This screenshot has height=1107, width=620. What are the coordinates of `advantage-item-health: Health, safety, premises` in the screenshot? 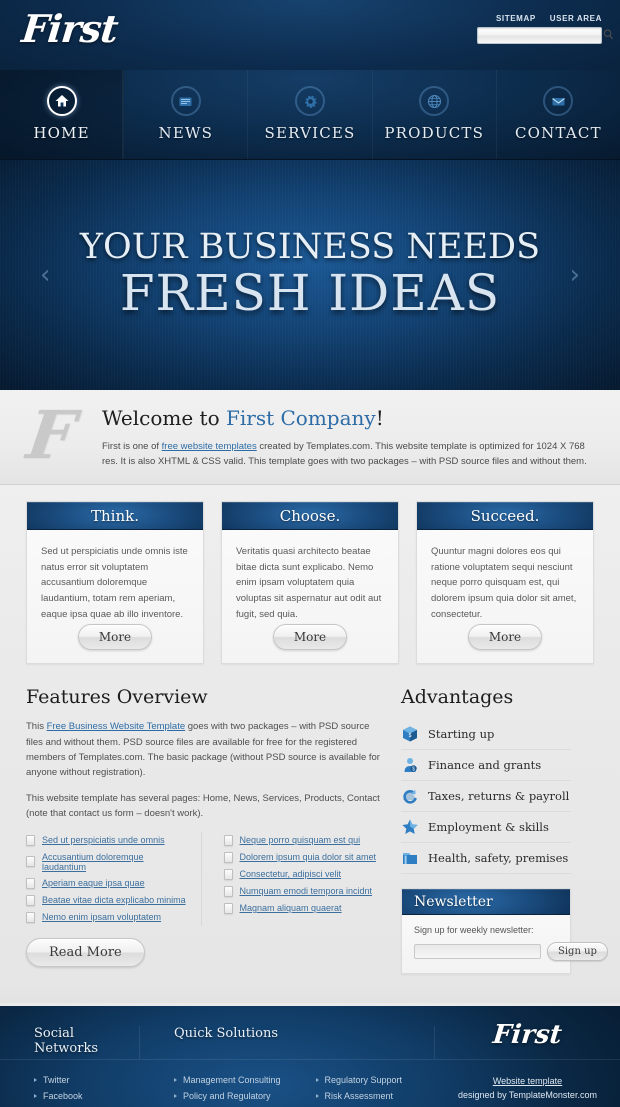 It's located at (486, 859).